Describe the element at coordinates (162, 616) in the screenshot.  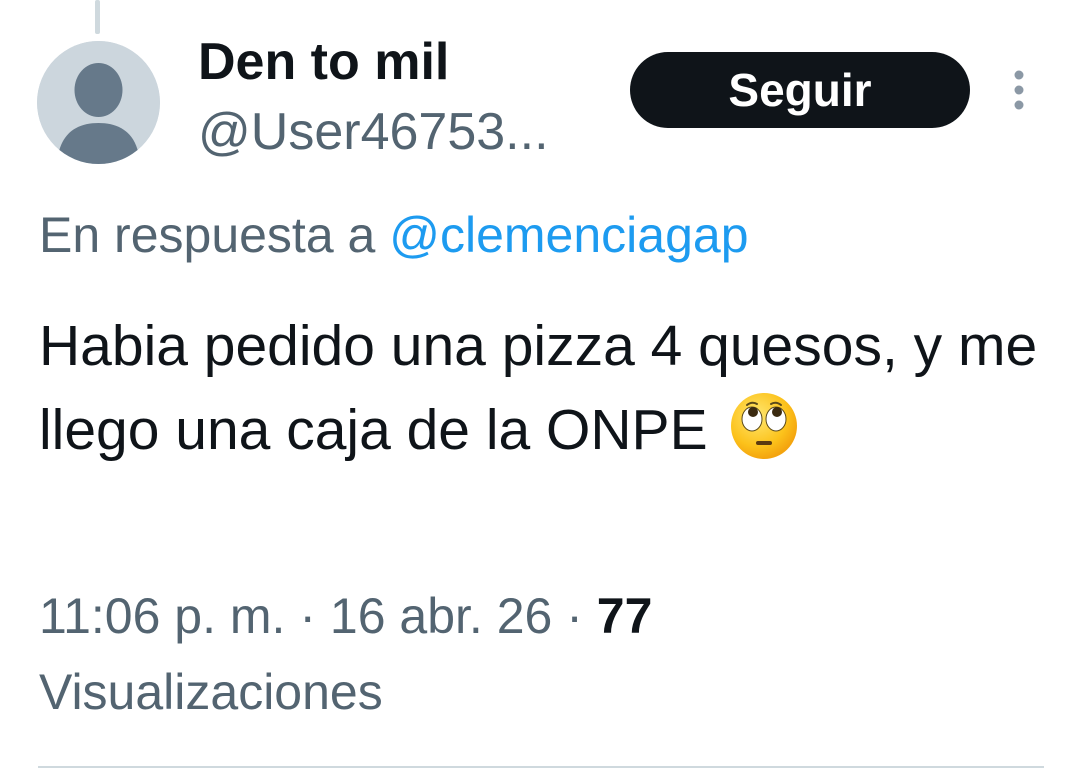
I see `tweet-time: 11:06 p. m.` at that location.